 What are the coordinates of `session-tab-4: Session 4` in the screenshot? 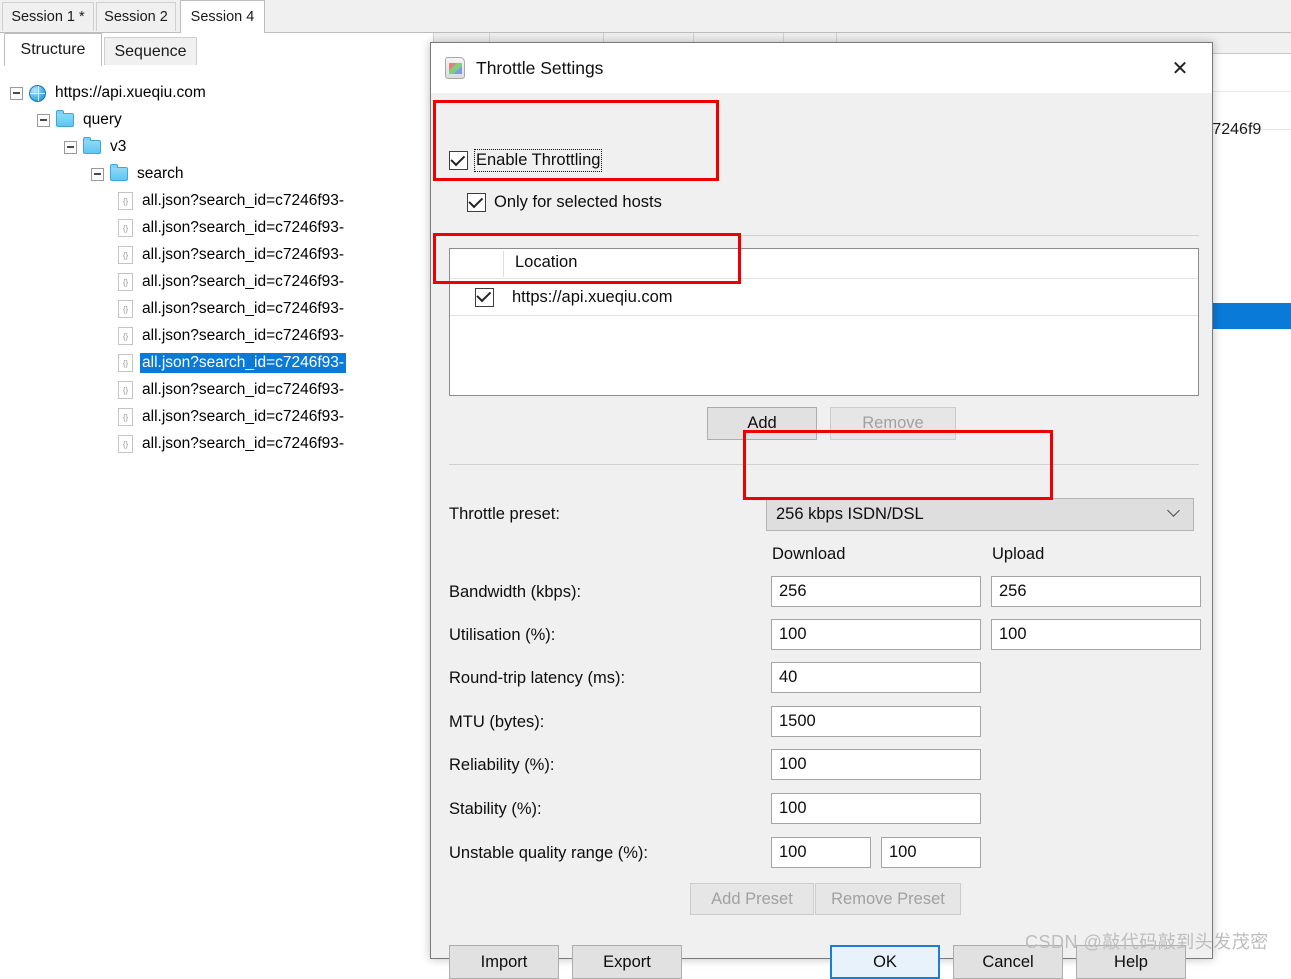 It's located at (222, 16).